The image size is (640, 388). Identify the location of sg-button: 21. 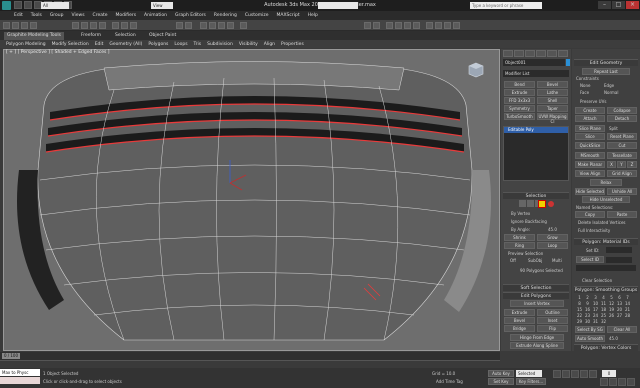
(627, 309).